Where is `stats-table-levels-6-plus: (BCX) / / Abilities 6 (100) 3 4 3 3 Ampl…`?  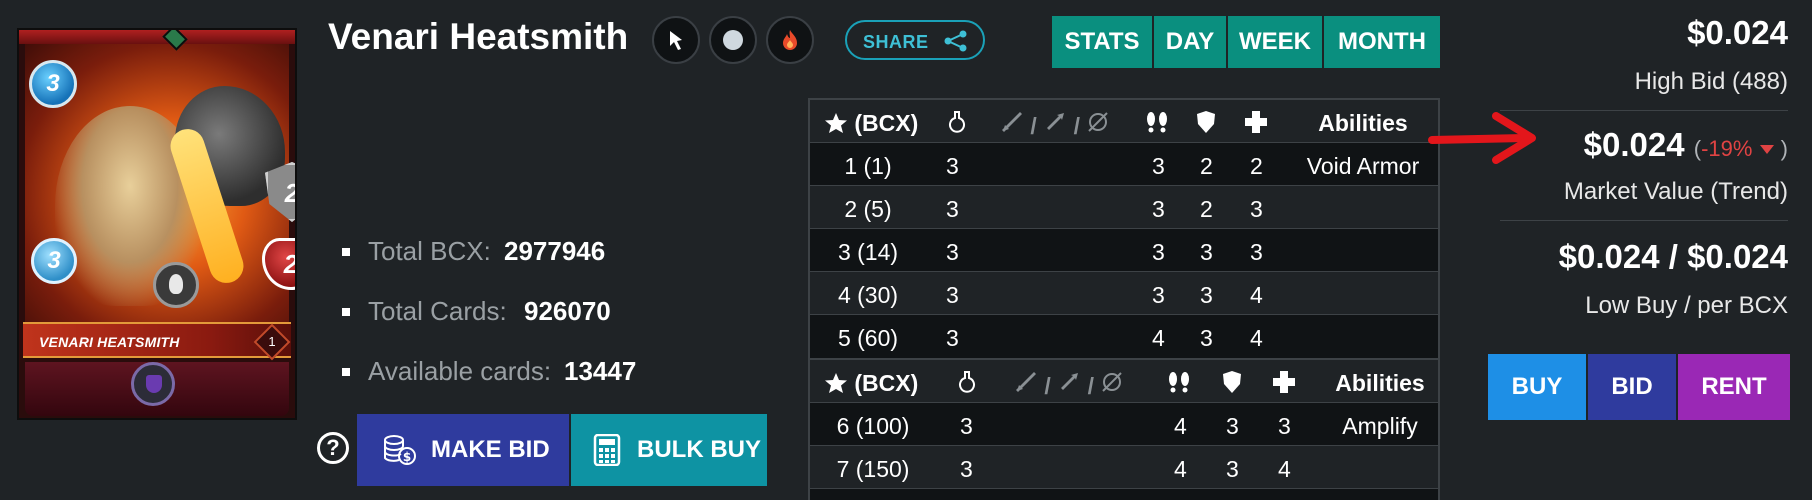 stats-table-levels-6-plus: (BCX) / / Abilities 6 (100) 3 4 3 3 Ampl… is located at coordinates (1124, 429).